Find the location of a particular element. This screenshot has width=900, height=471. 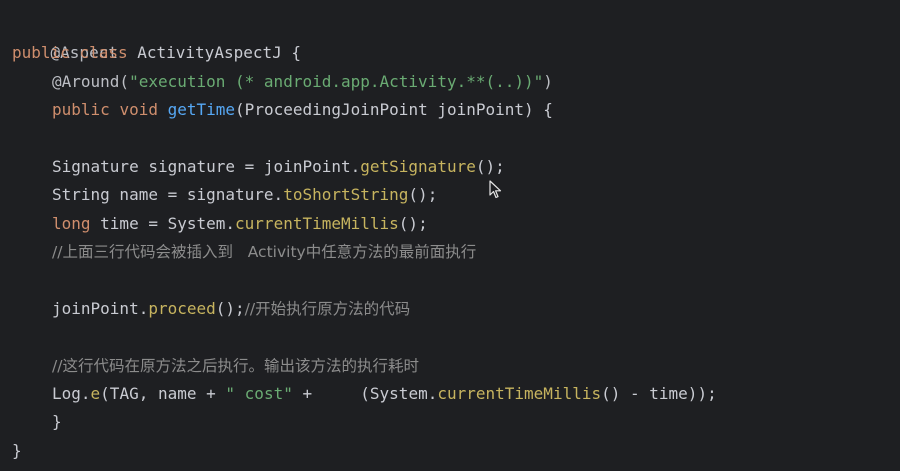

code-comment: //开始执行原方法的代码 is located at coordinates (327, 308).